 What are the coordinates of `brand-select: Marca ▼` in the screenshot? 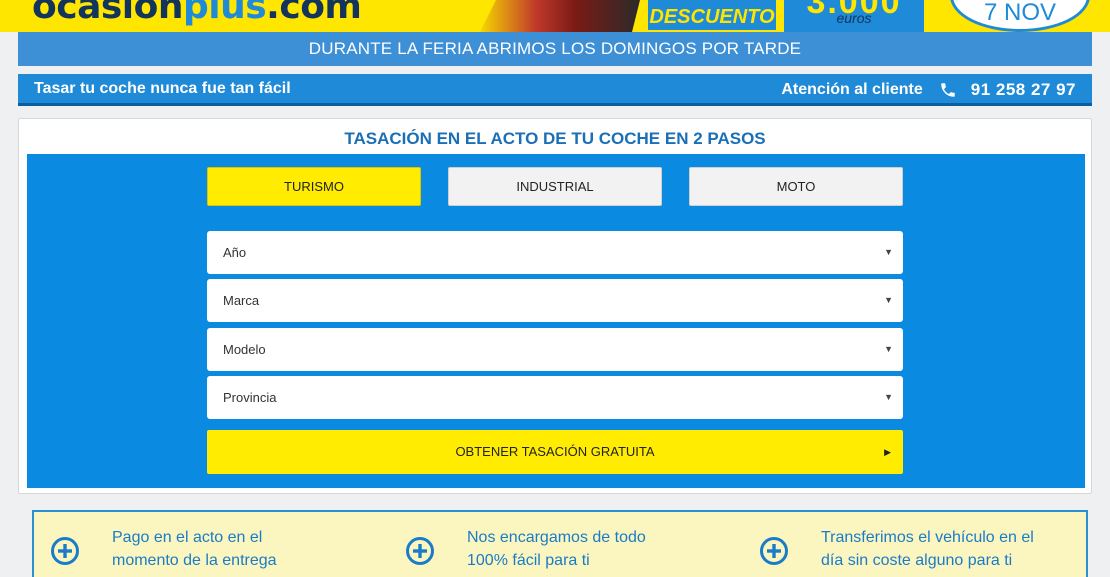 It's located at (555, 300).